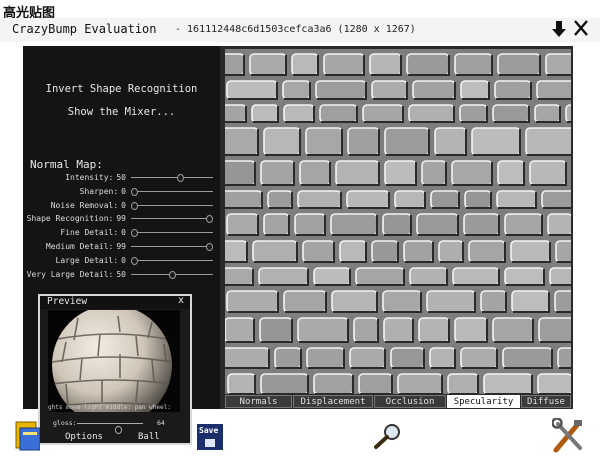 Image resolution: width=600 pixels, height=471 pixels. What do you see at coordinates (84, 205) in the screenshot?
I see `slider-name: Noise Removal:` at bounding box center [84, 205].